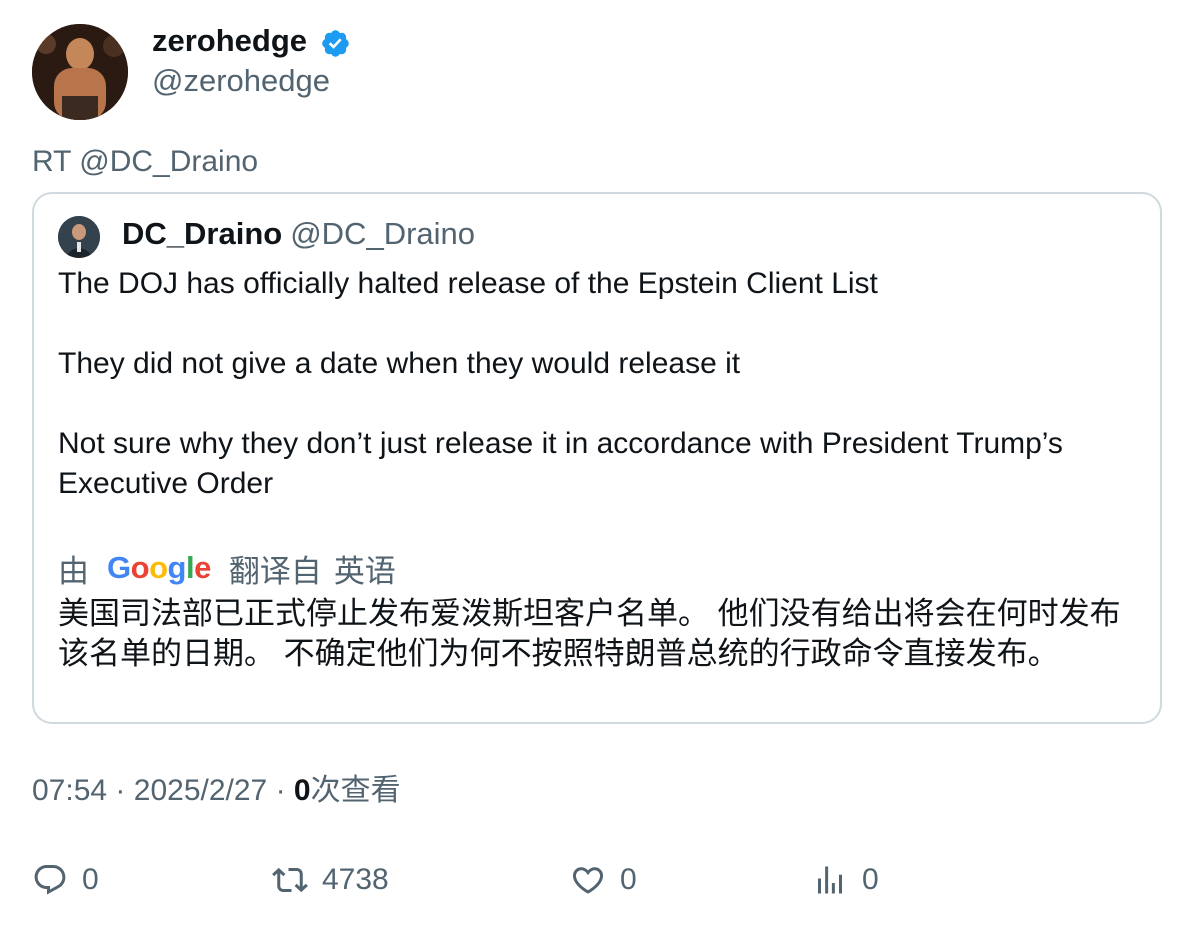 The image size is (1196, 926). I want to click on google-logo: Google, so click(159, 567).